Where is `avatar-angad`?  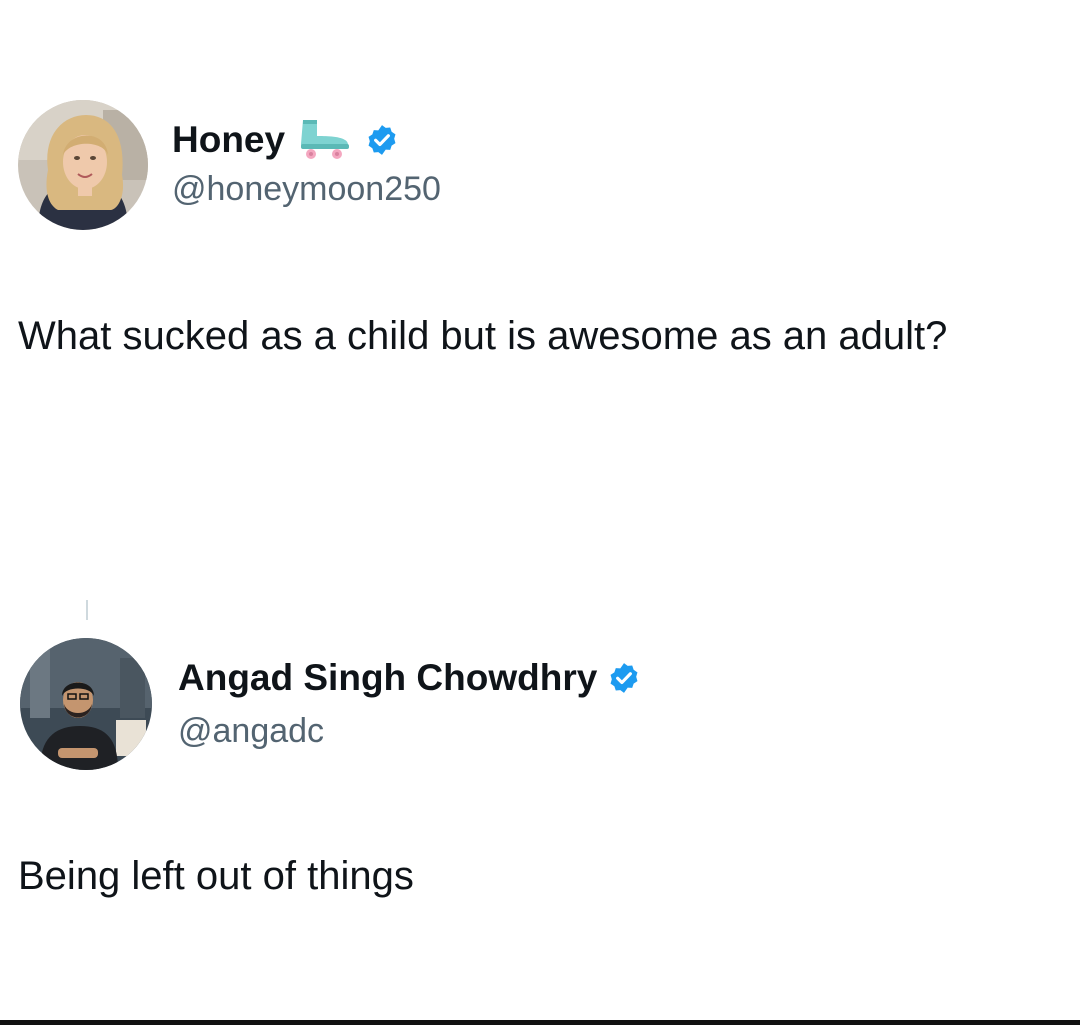
avatar-angad is located at coordinates (86, 704).